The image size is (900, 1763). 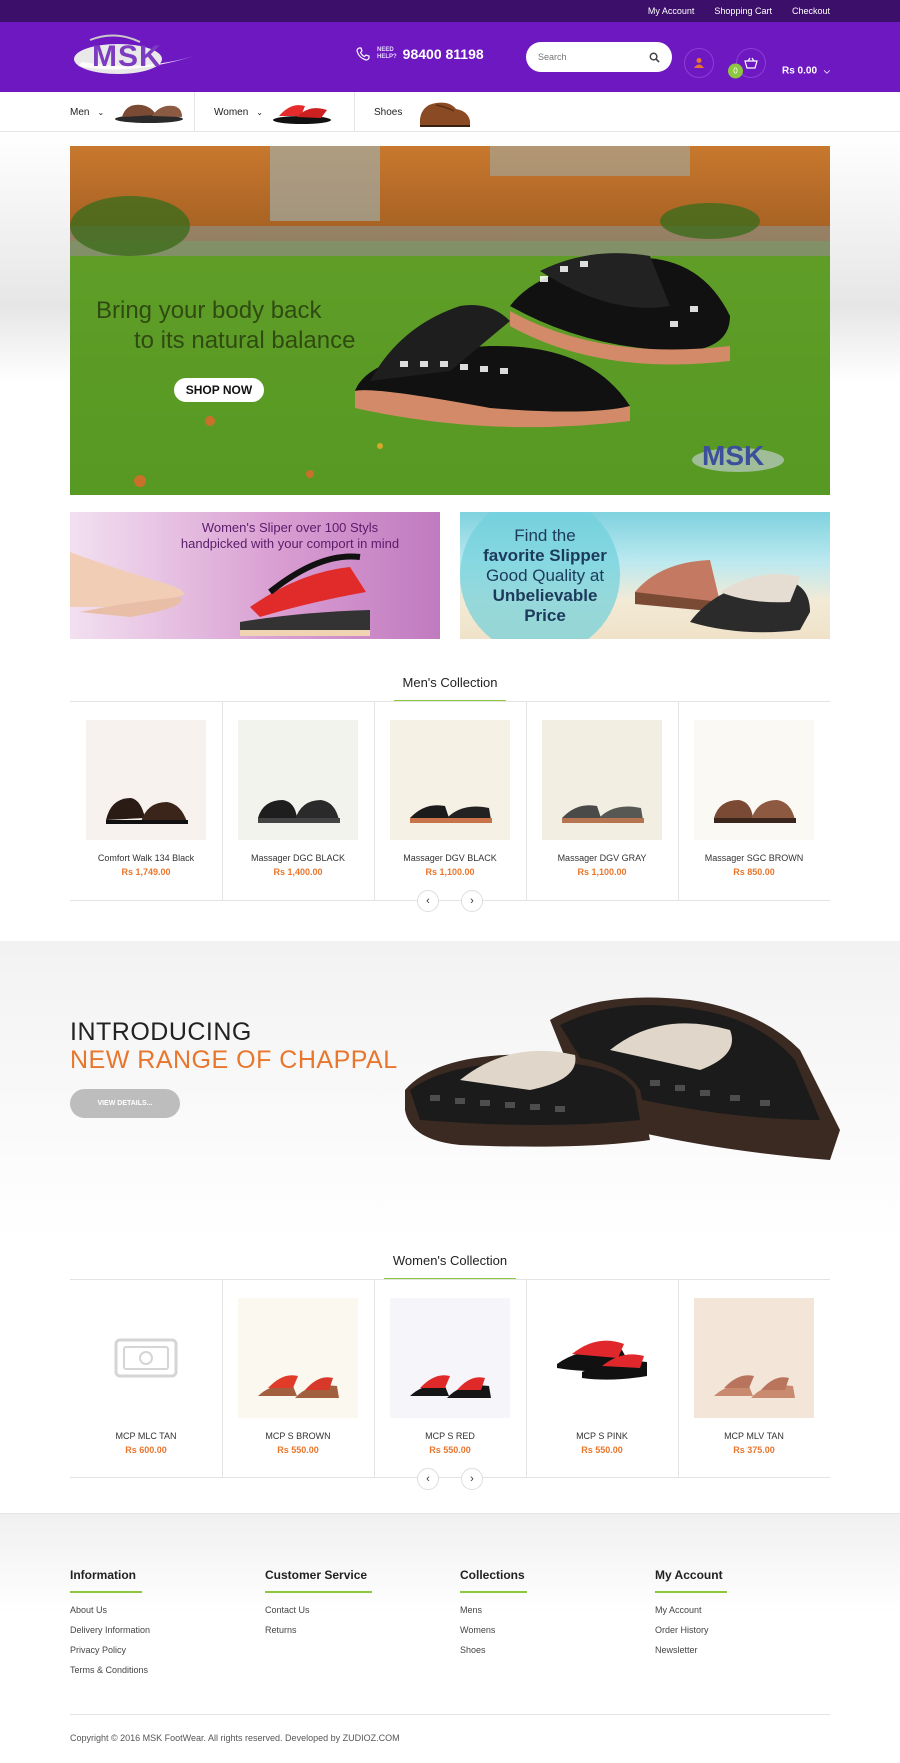 I want to click on footer-link: My Account, so click(x=691, y=1610).